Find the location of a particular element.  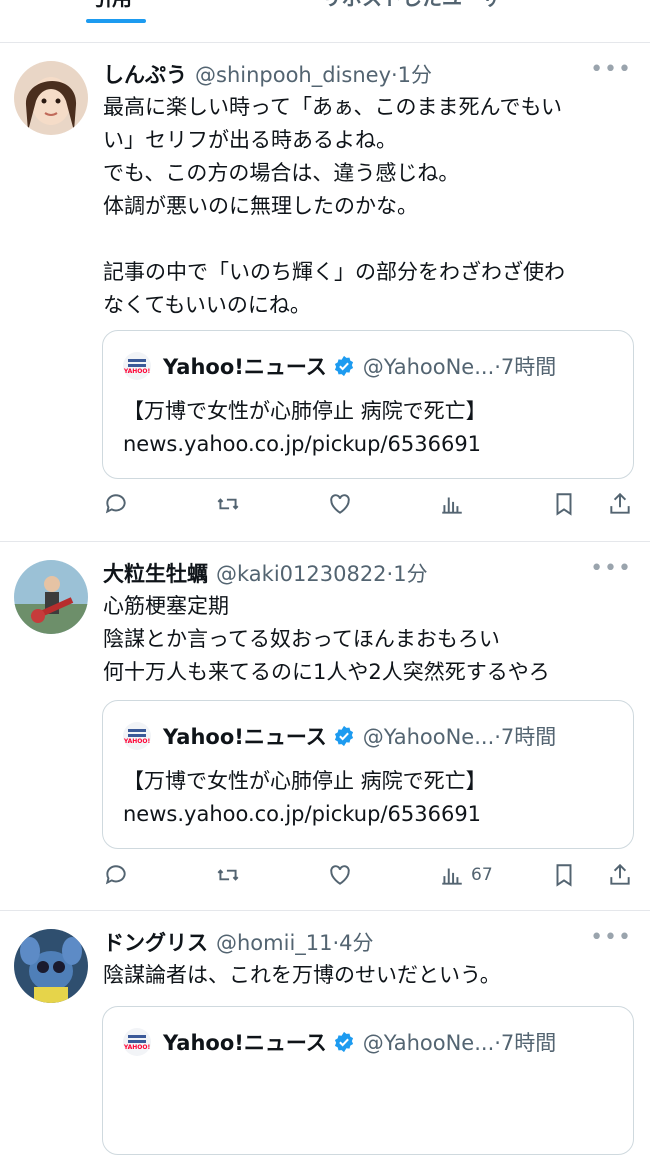

action-bar: 67 is located at coordinates (368, 877).